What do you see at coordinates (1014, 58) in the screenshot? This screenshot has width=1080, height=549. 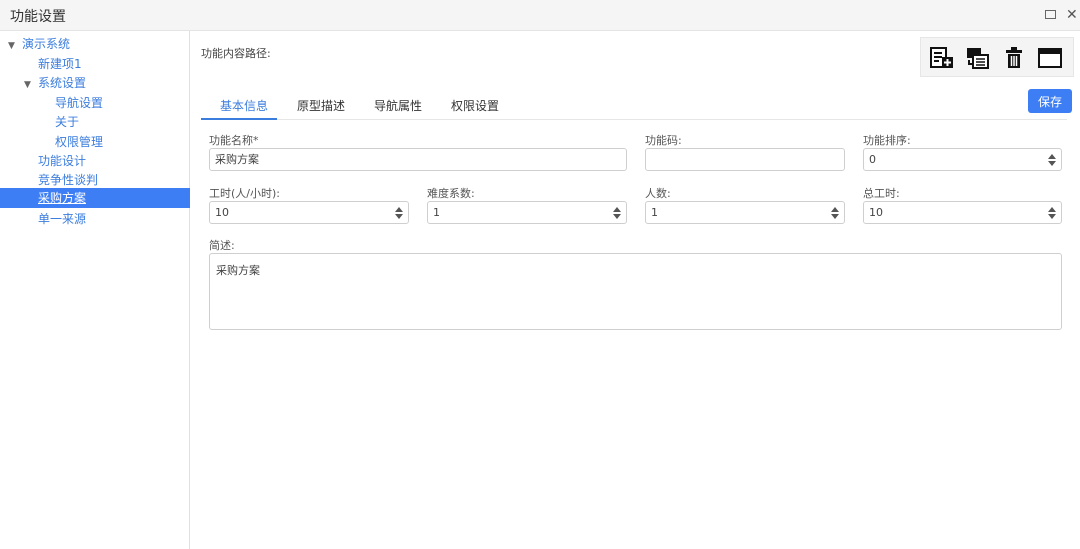 I see `trash-icon` at bounding box center [1014, 58].